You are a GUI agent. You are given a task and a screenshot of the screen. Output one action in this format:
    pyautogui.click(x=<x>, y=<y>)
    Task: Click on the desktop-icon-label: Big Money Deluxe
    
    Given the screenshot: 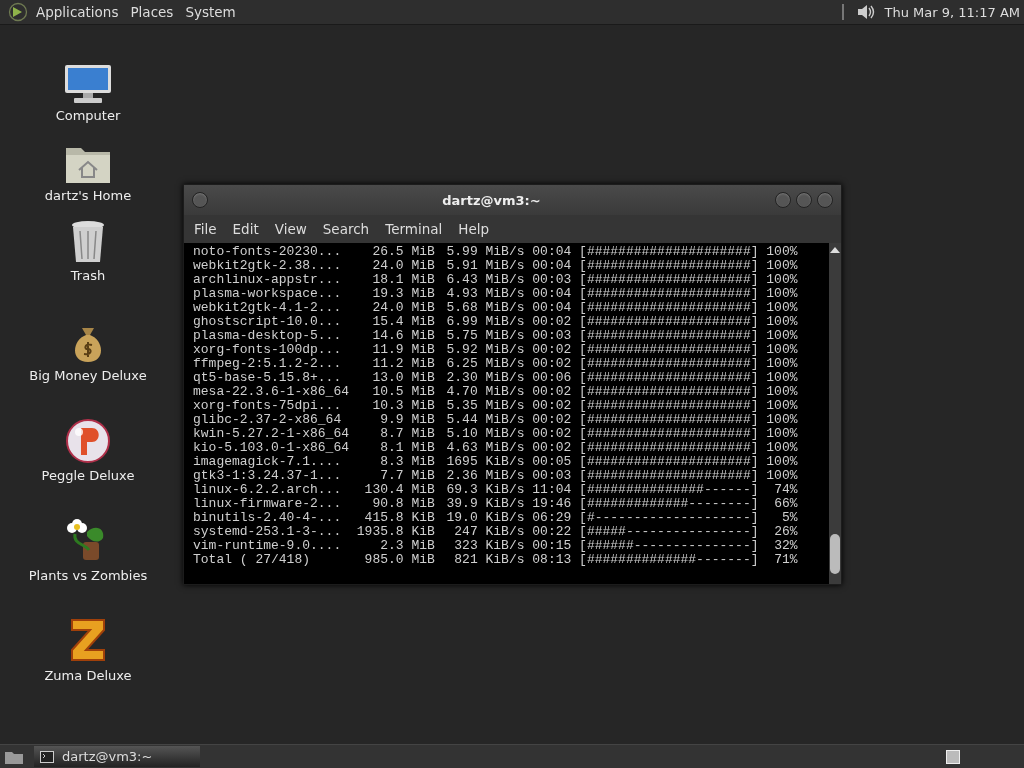 What is the action you would take?
    pyautogui.click(x=88, y=375)
    